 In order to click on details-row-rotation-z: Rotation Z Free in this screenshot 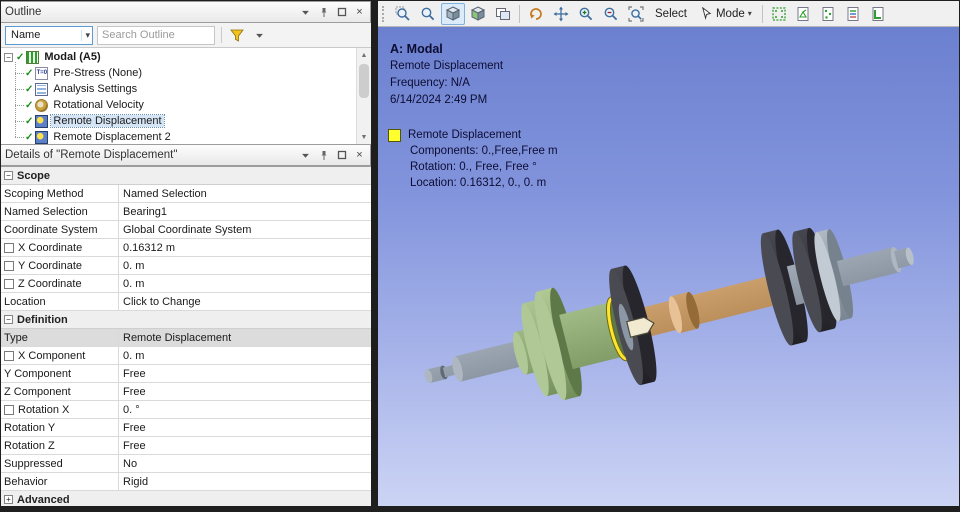, I will do `click(186, 446)`.